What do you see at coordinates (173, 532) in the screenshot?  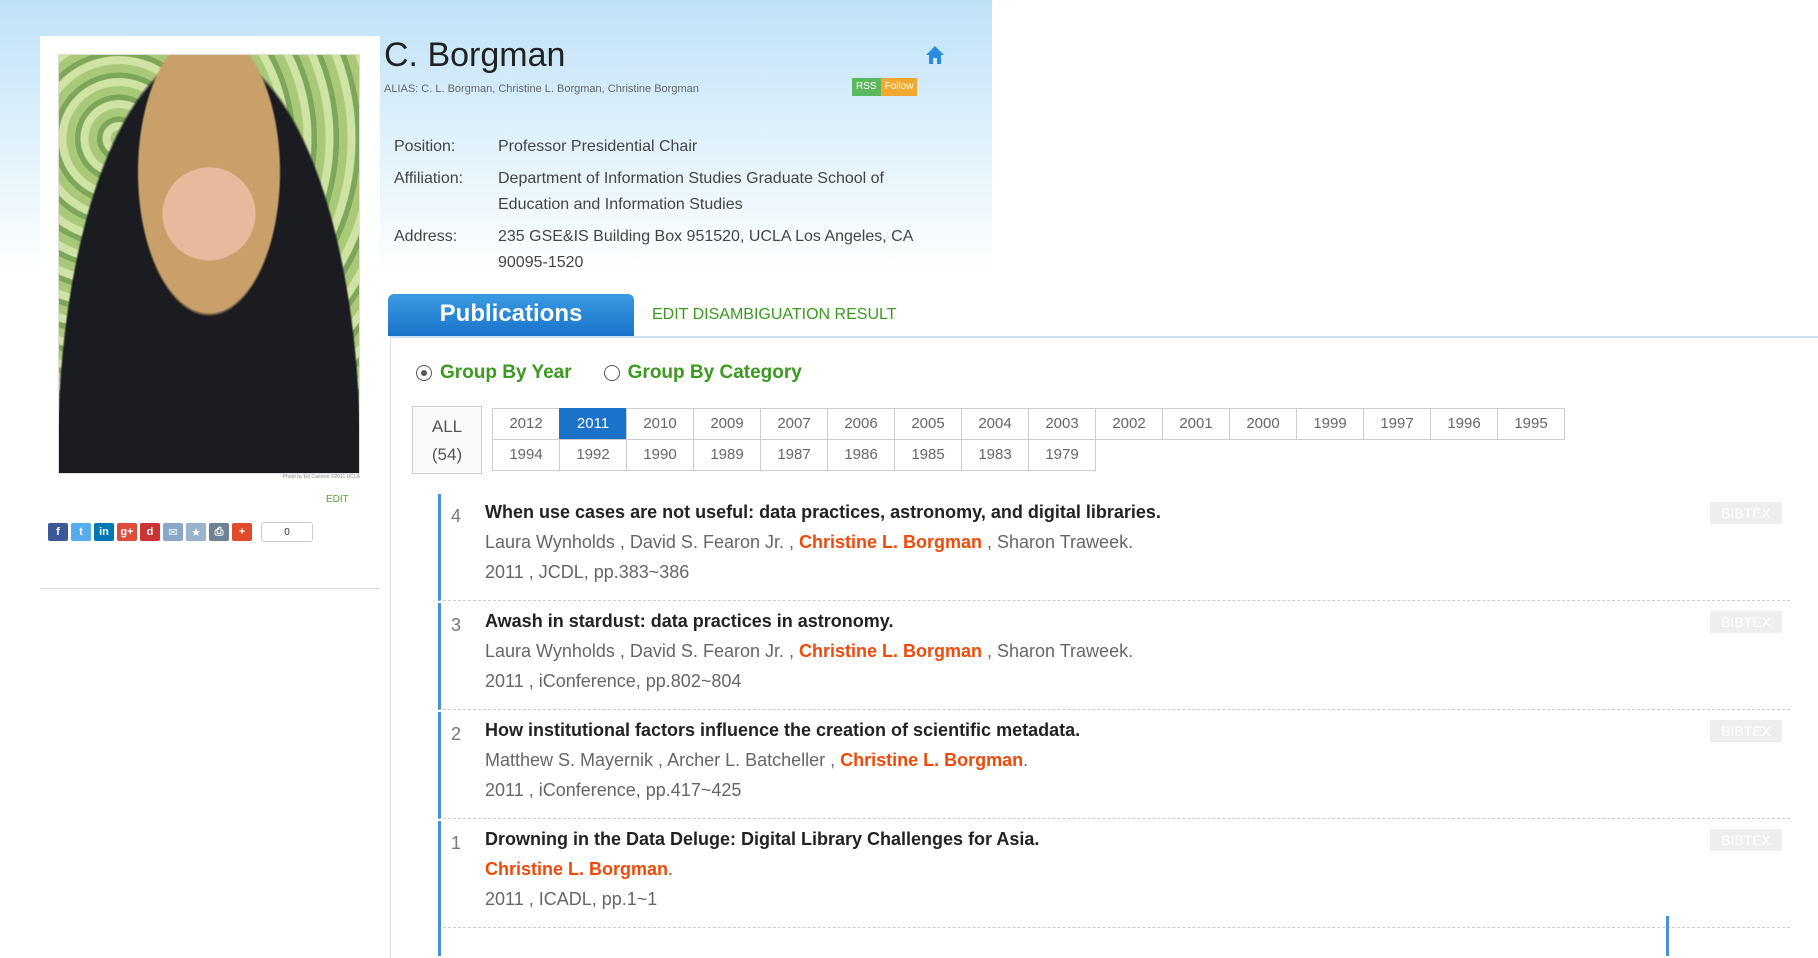 I see `email-icon: ✉` at bounding box center [173, 532].